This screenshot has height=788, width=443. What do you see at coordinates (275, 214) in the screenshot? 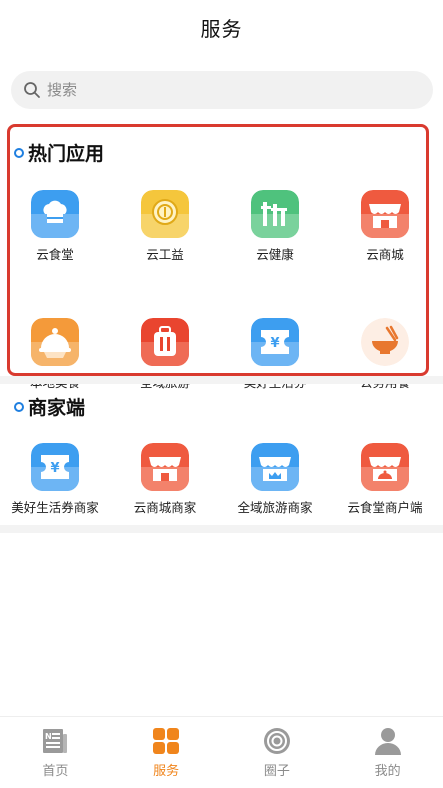
I see `health-icon` at bounding box center [275, 214].